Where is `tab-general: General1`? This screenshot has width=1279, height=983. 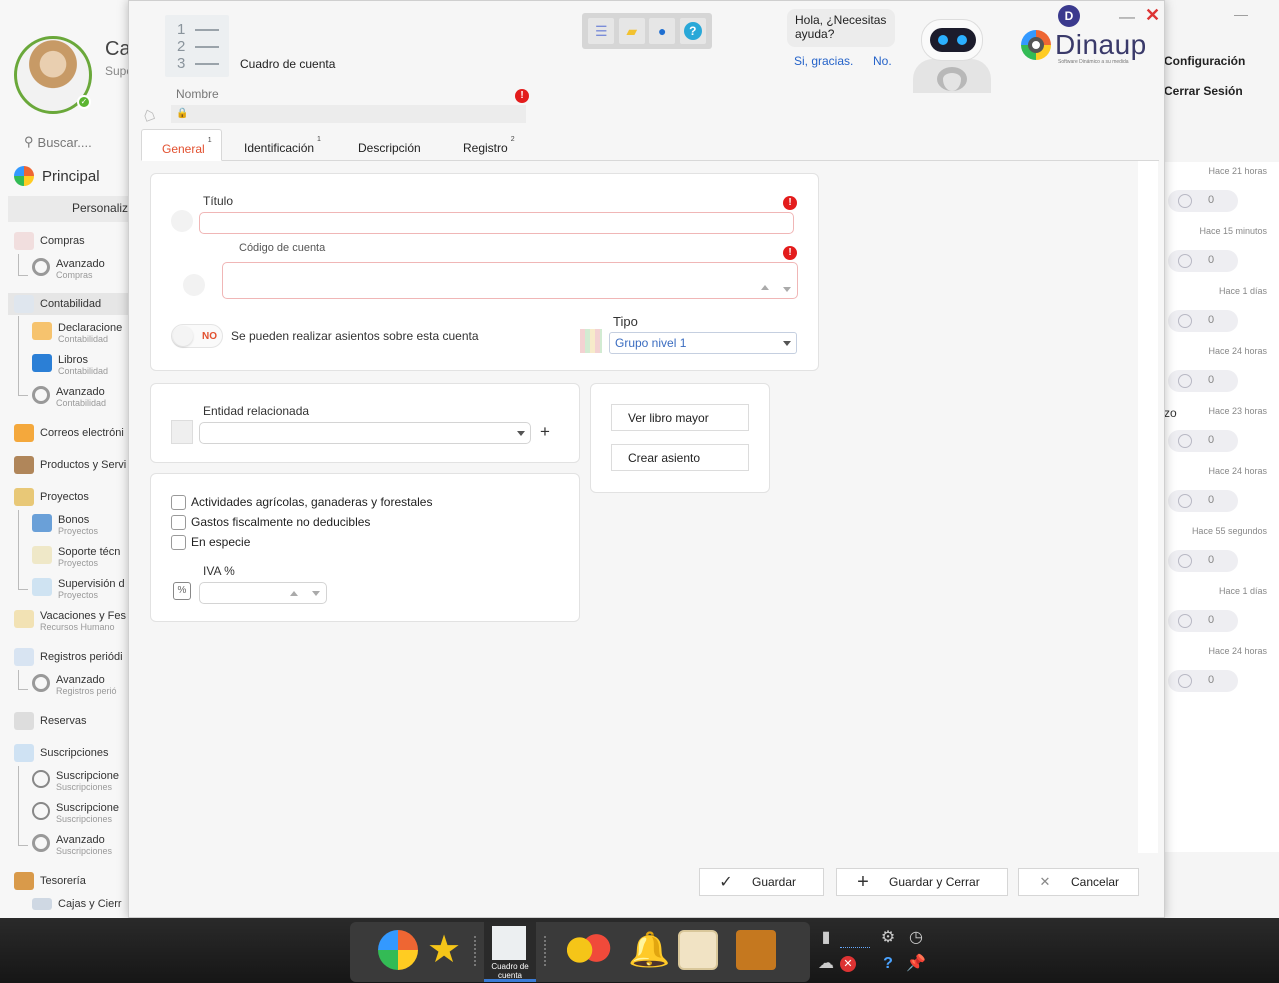
tab-general: General1 is located at coordinates (181, 145).